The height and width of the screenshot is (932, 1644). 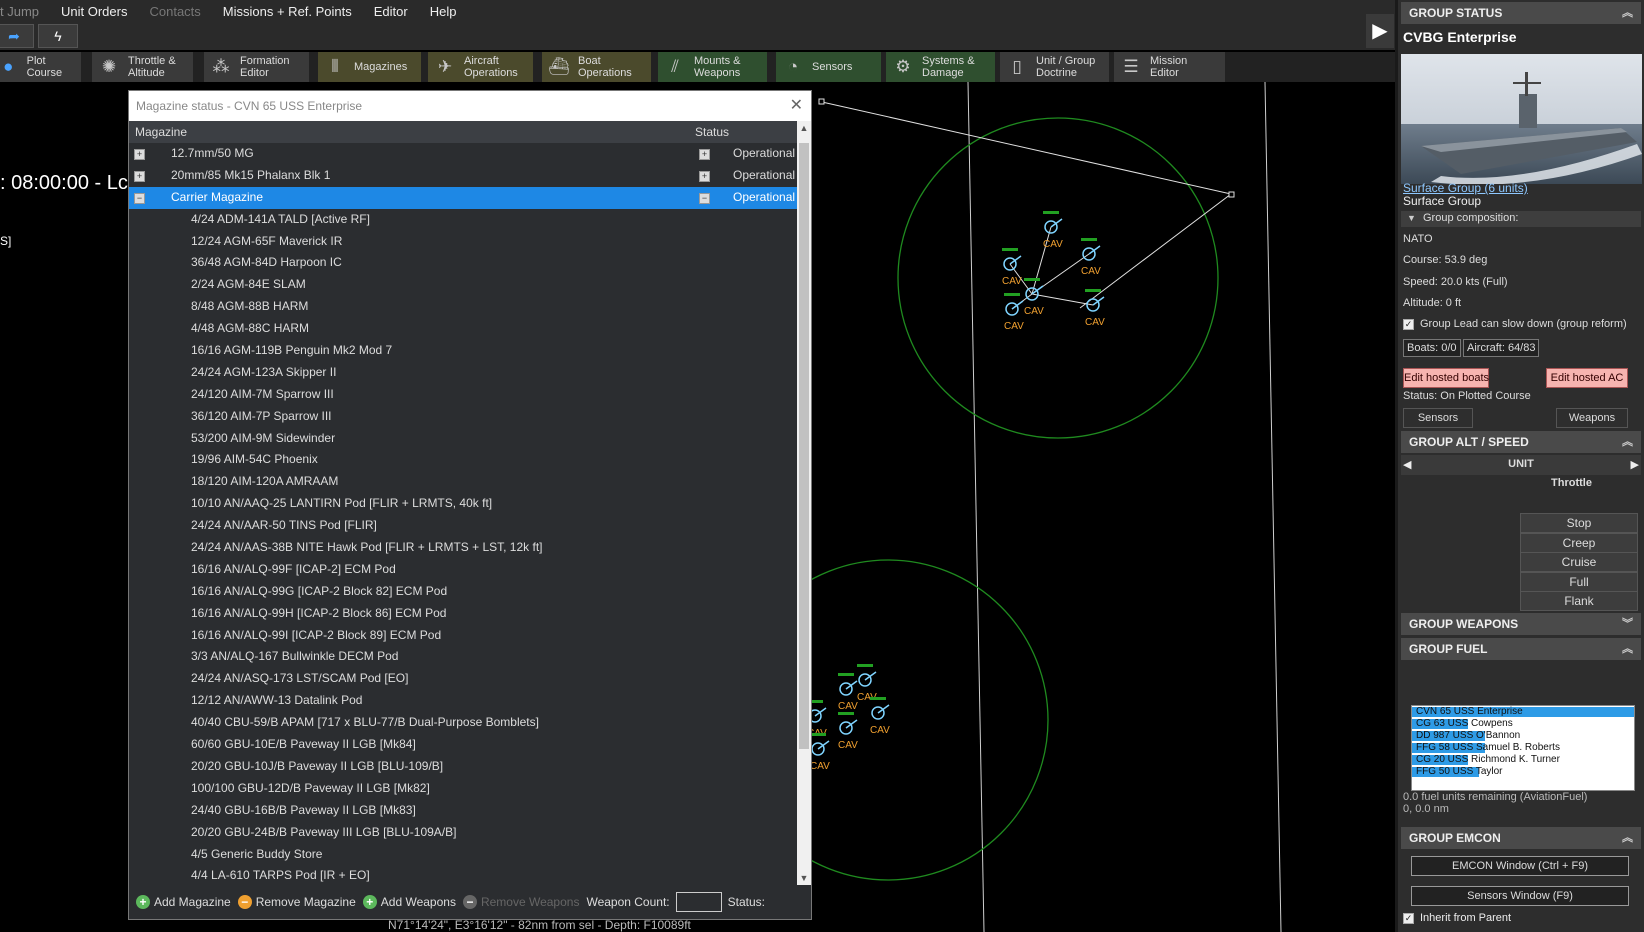 What do you see at coordinates (1579, 601) in the screenshot?
I see `speed-flank-button: Flank` at bounding box center [1579, 601].